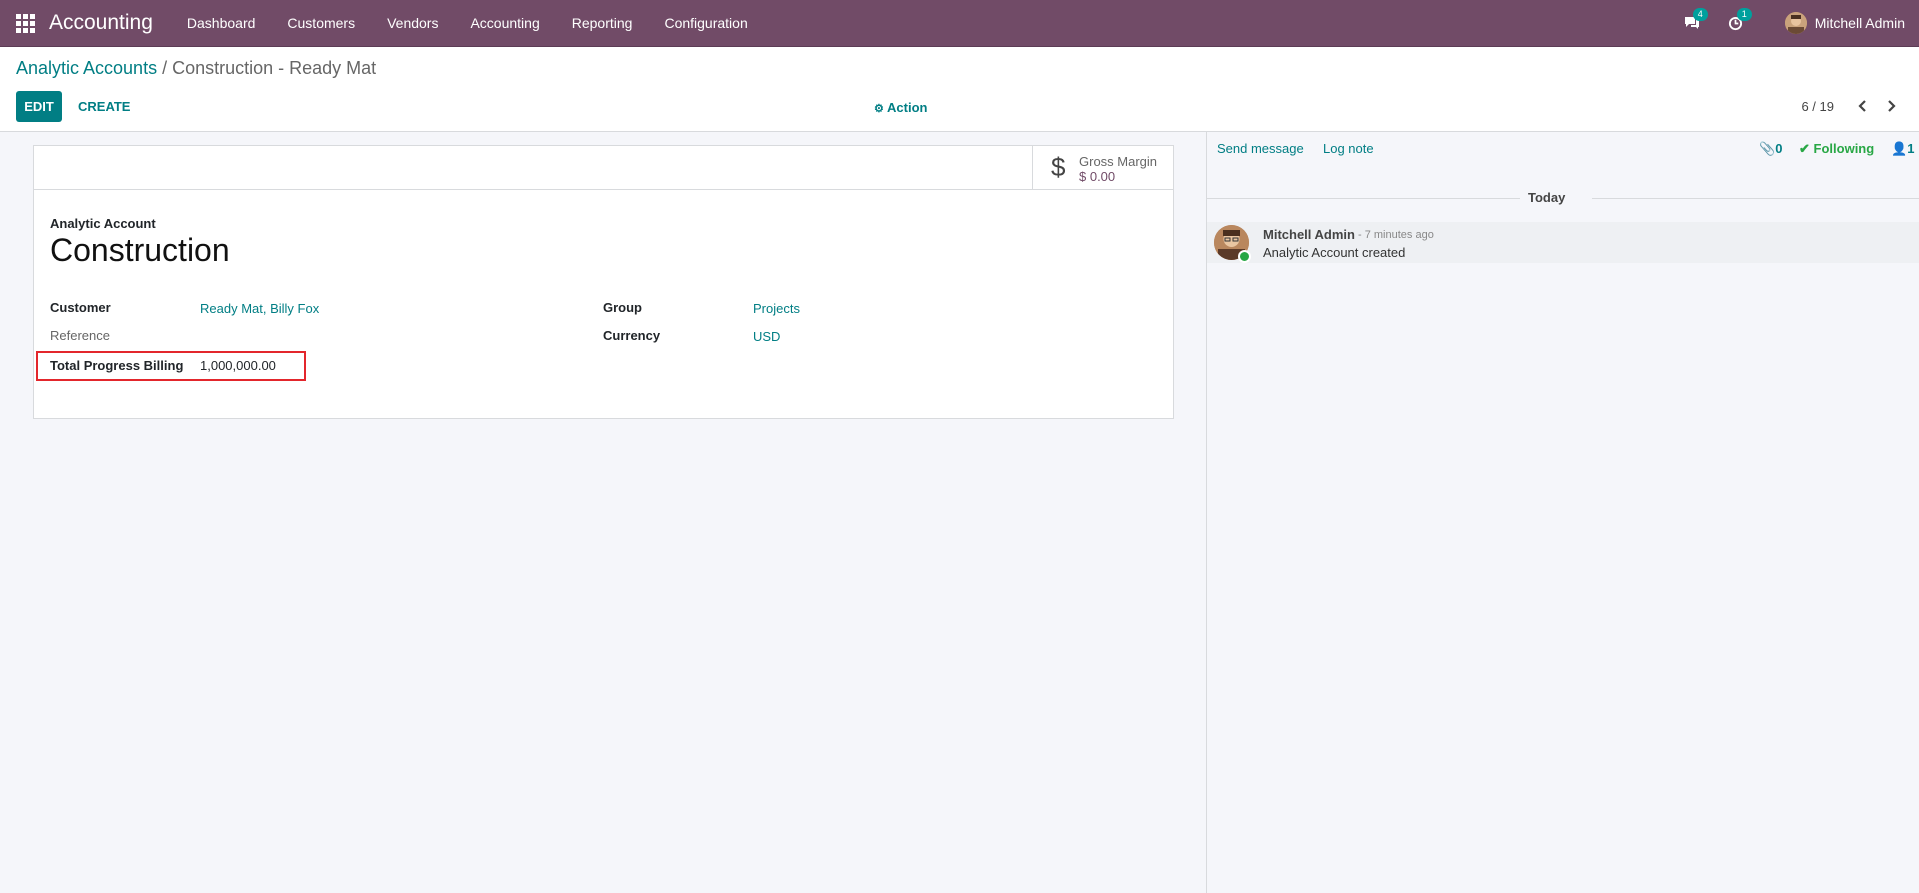 The height and width of the screenshot is (893, 1919). Describe the element at coordinates (80, 307) in the screenshot. I see `customer-label: Customer` at that location.